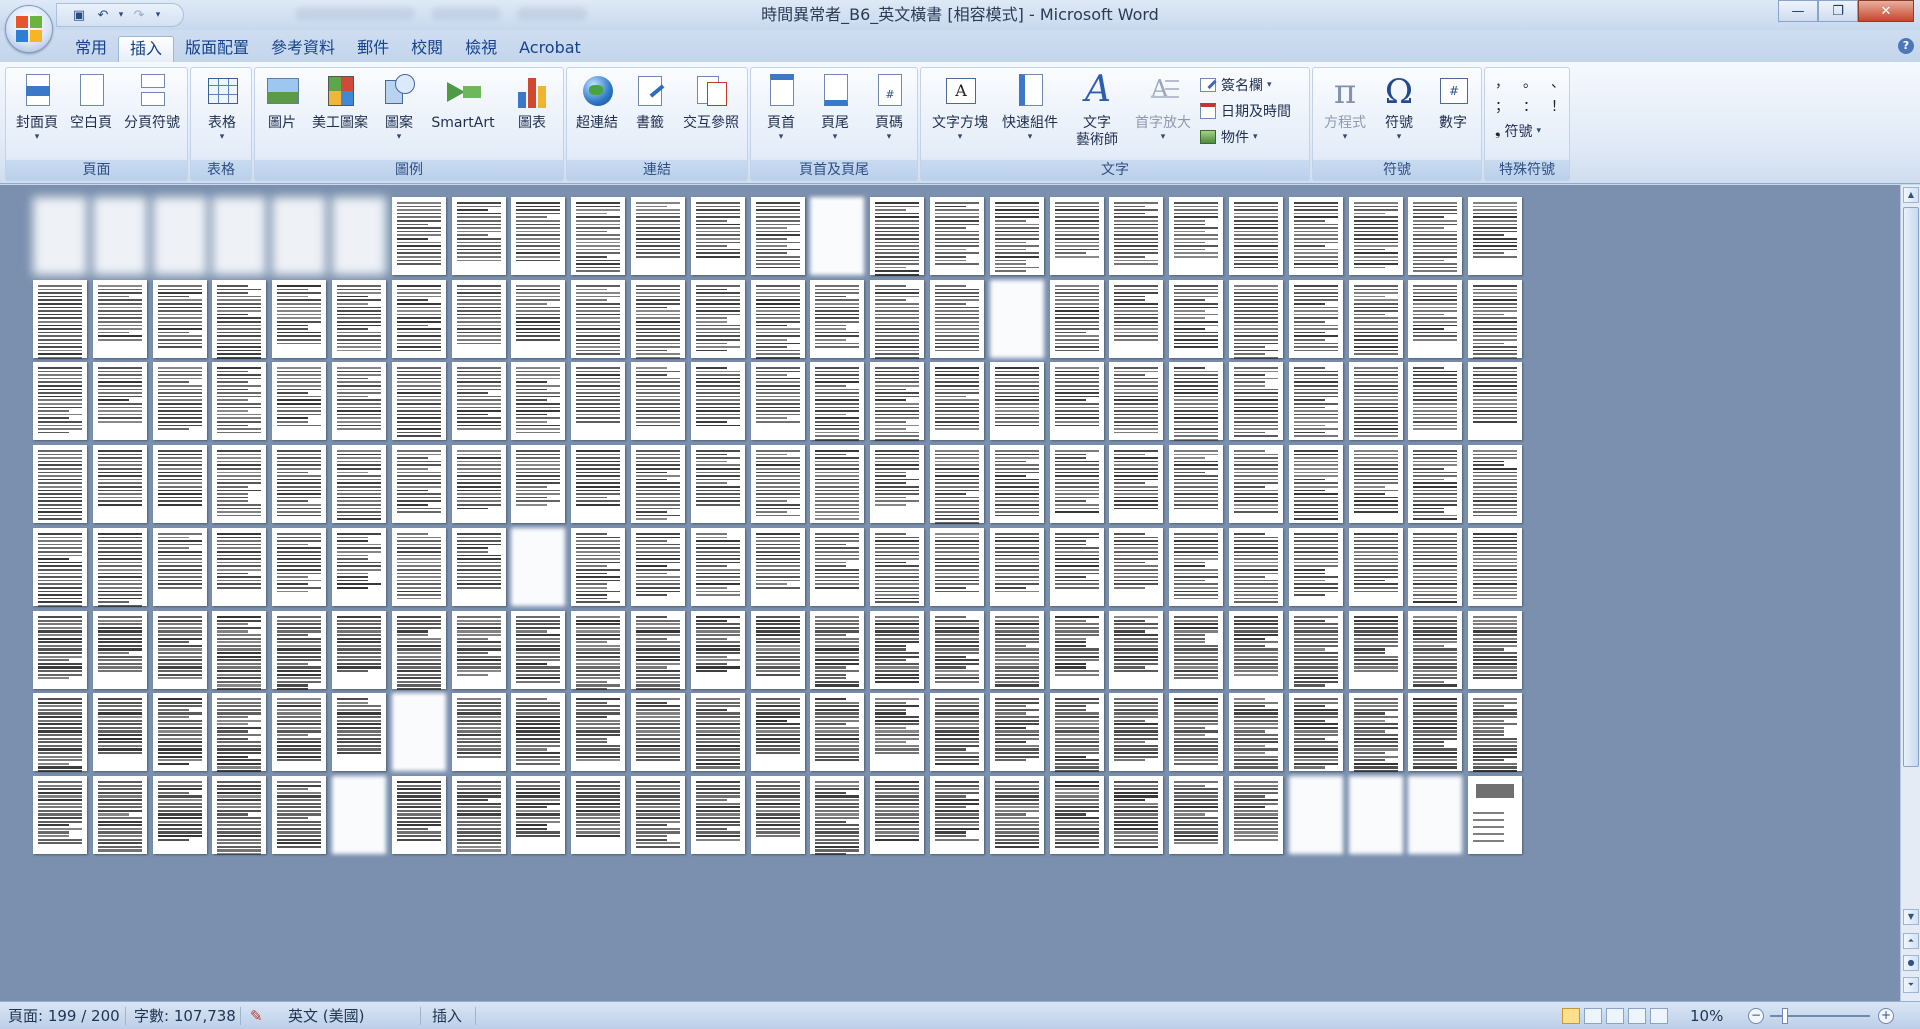  Describe the element at coordinates (532, 114) in the screenshot. I see `chart-button: 圖表` at that location.